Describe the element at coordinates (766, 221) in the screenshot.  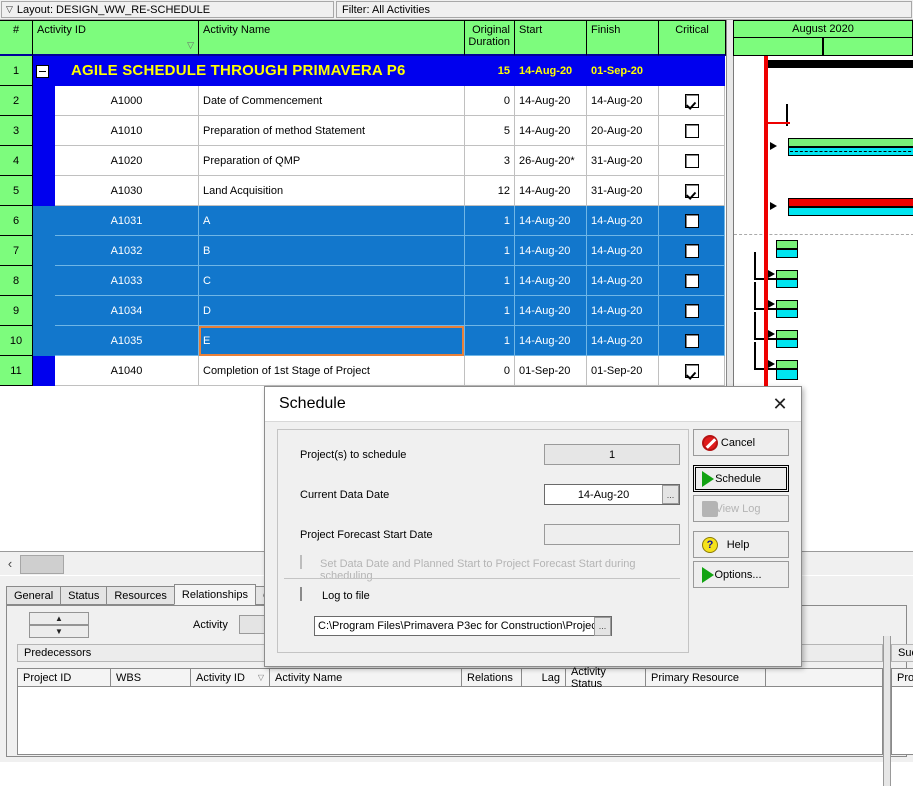
I see `data-date-line` at that location.